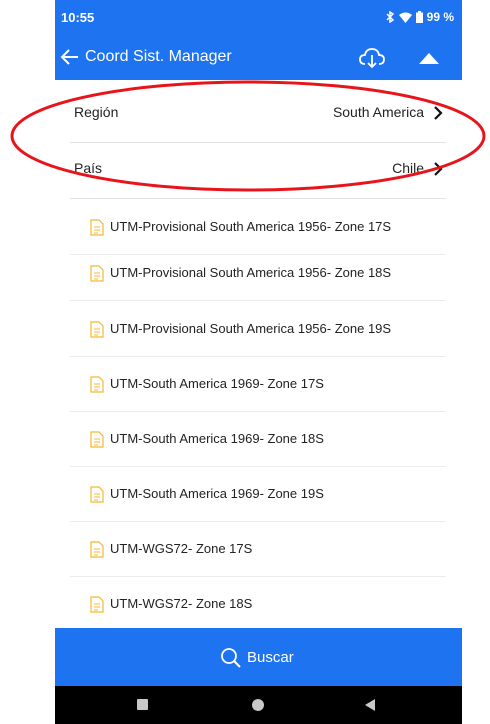 The height and width of the screenshot is (724, 490). Describe the element at coordinates (405, 17) in the screenshot. I see `wifi-icon` at that location.